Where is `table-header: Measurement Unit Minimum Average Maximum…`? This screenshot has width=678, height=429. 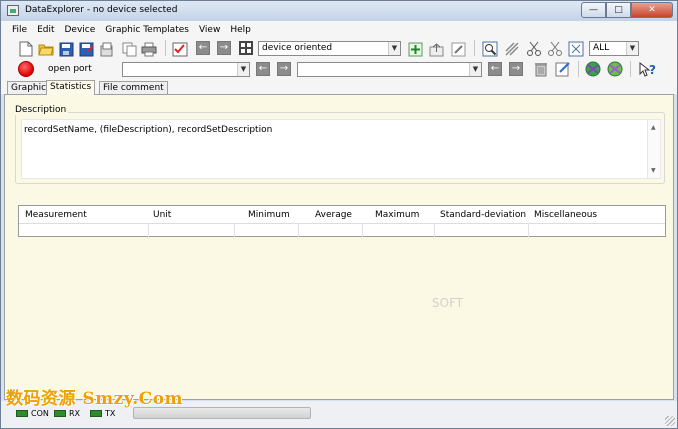 table-header: Measurement Unit Minimum Average Maximum… is located at coordinates (342, 215).